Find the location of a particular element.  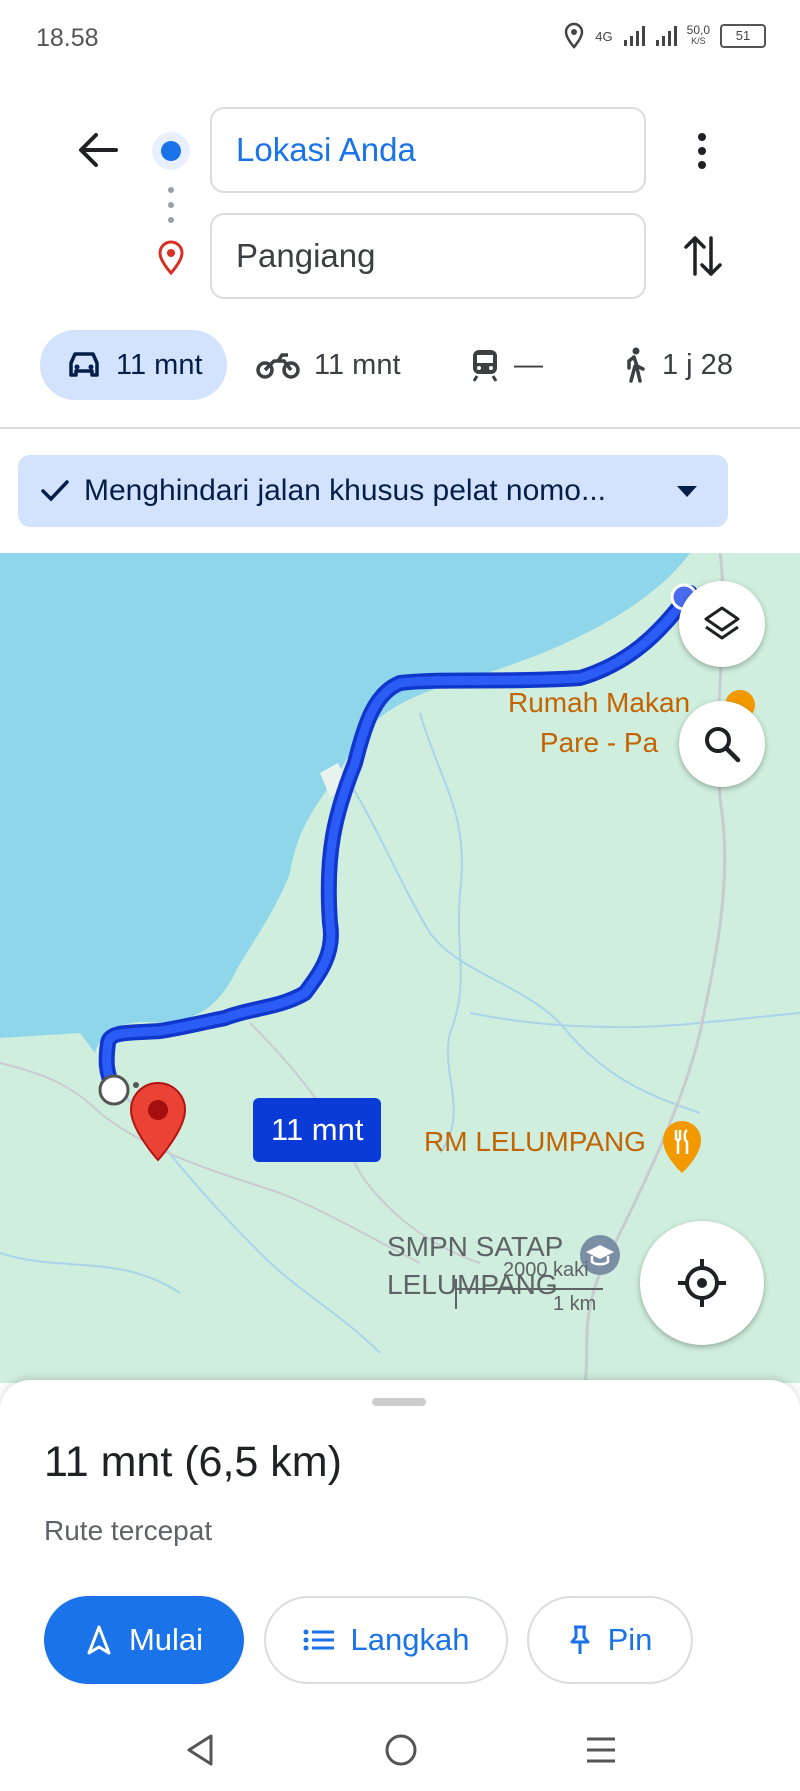

scale-tick is located at coordinates (456, 1294).